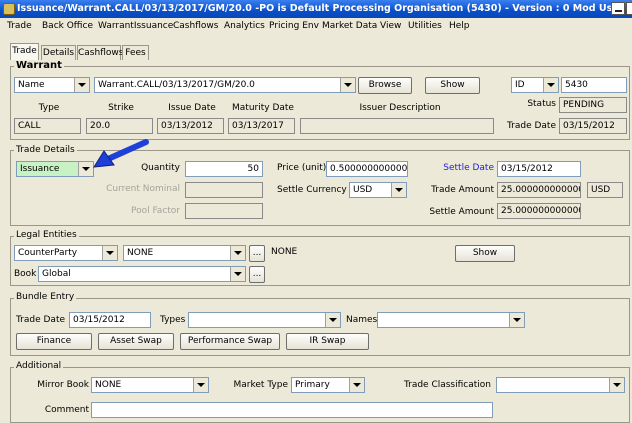  Describe the element at coordinates (302, 168) in the screenshot. I see `price-label: Price (unit)` at that location.